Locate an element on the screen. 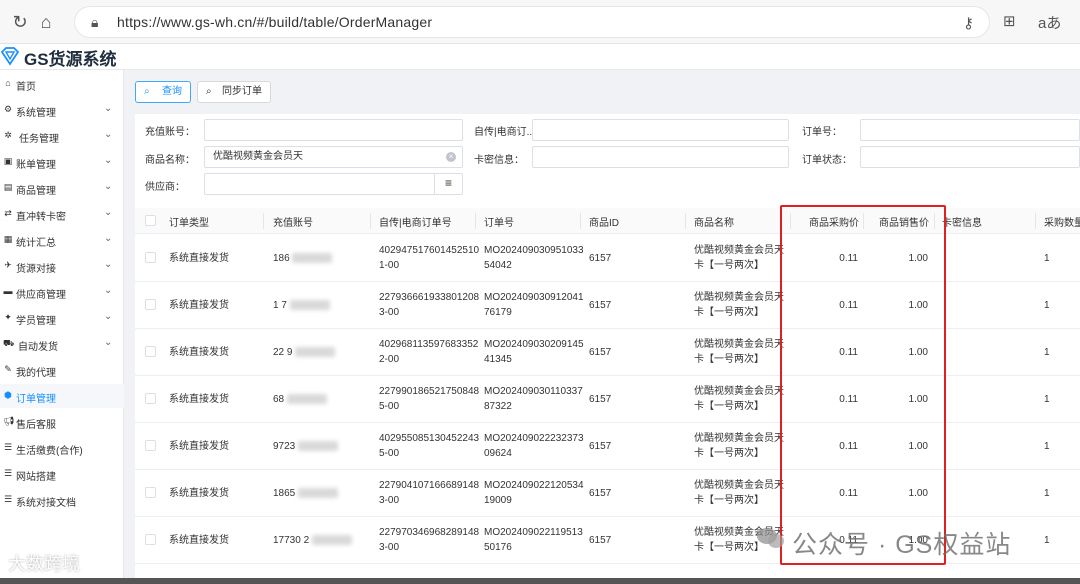 Image resolution: width=1080 pixels, height=584 pixels. sidebar-item-source: ✈ 货源对接 ⌄ is located at coordinates (62, 266).